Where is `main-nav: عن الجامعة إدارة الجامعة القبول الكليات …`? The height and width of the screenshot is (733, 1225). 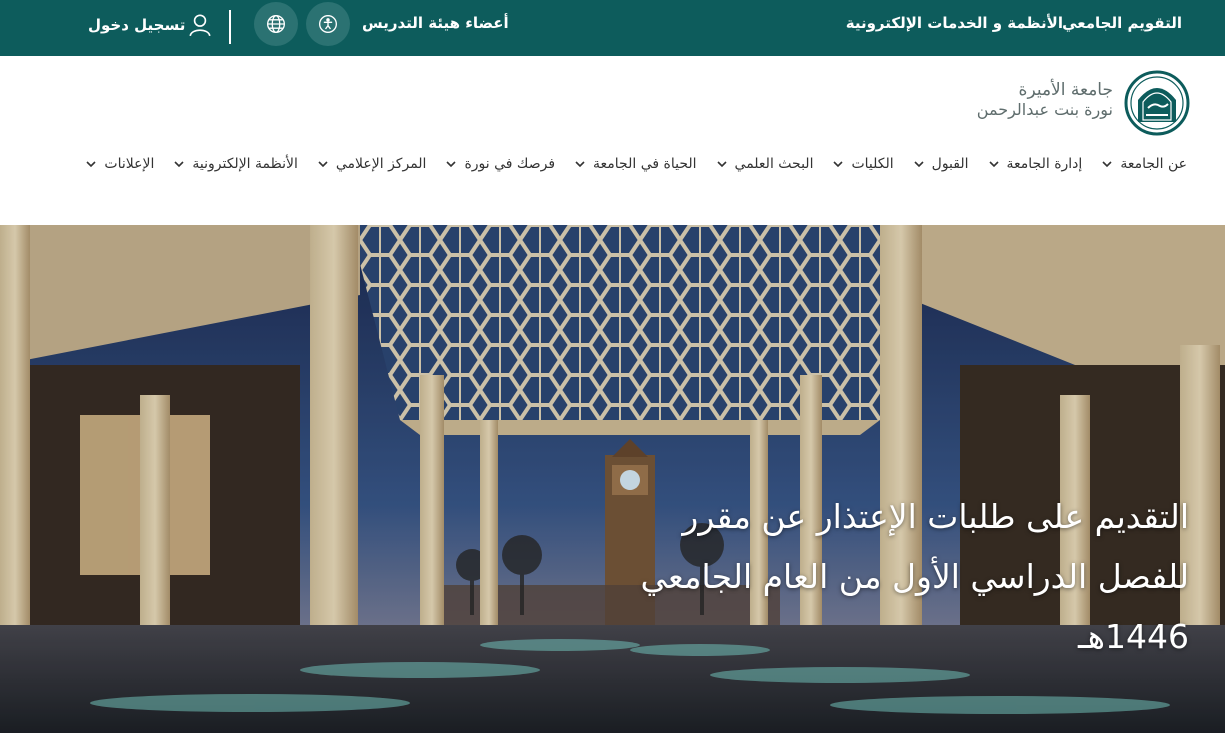
main-nav: عن الجامعة إدارة الجامعة القبول الكليات … is located at coordinates (636, 164).